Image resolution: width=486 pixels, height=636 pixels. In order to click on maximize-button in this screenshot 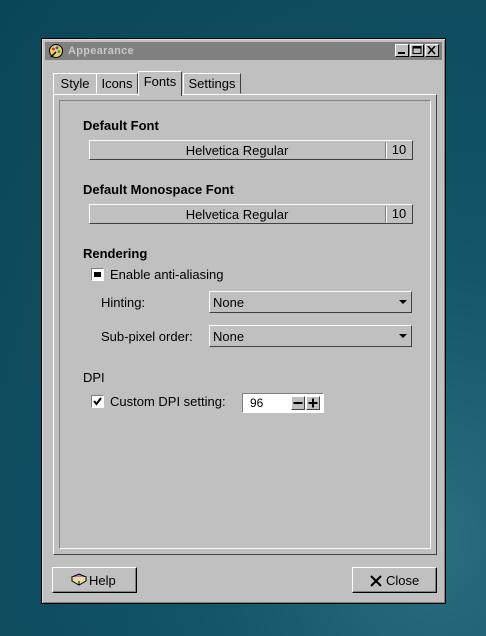, I will do `click(417, 50)`.